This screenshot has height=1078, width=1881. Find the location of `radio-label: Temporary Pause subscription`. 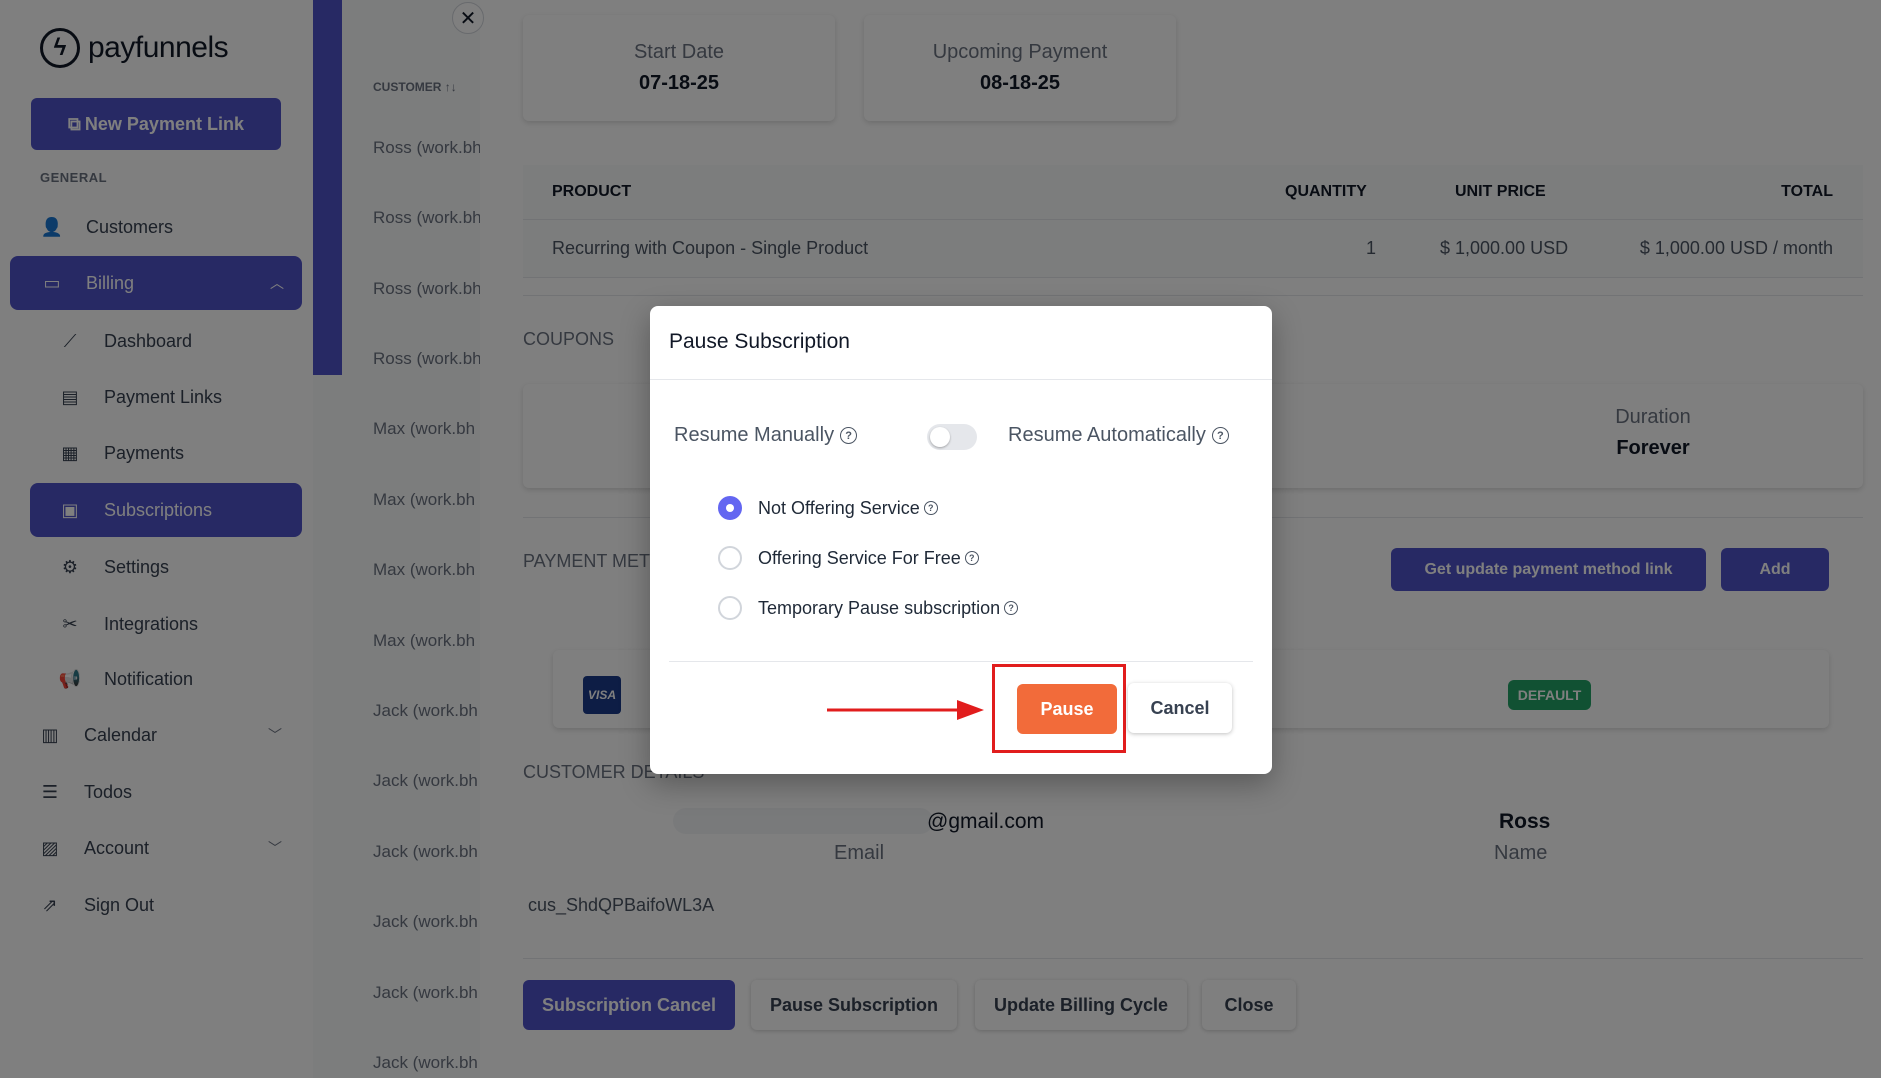

radio-label: Temporary Pause subscription is located at coordinates (879, 607).